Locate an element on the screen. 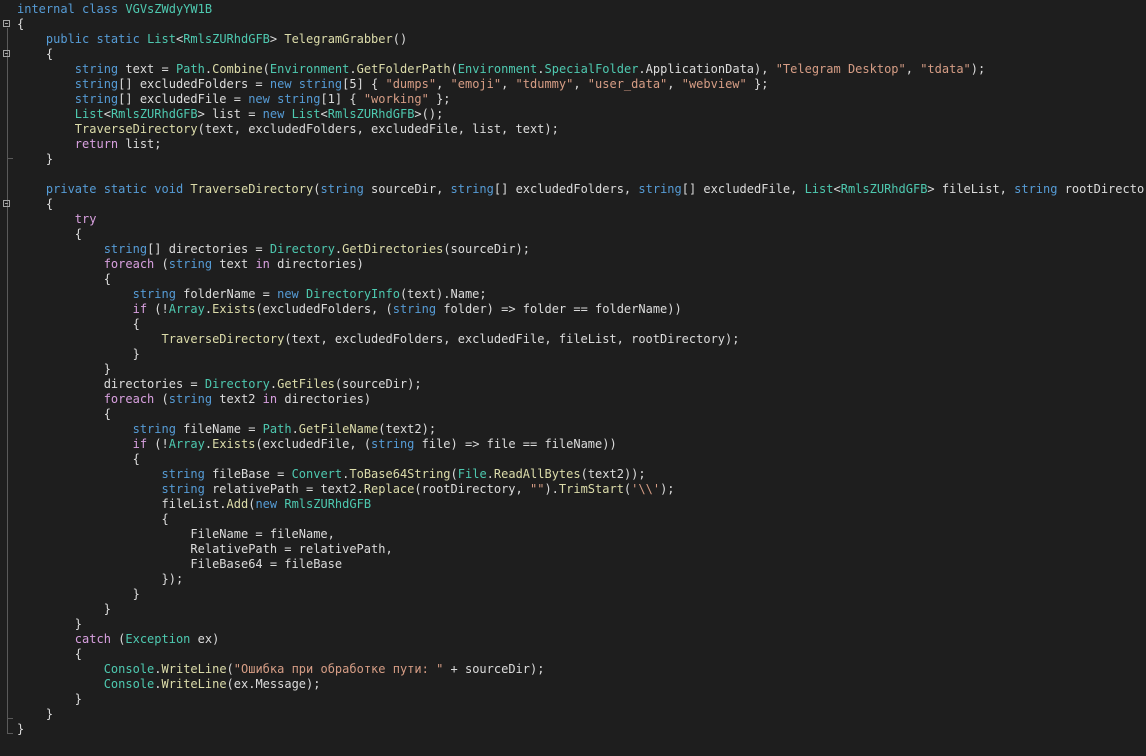 This screenshot has width=1146, height=756. code-token: foreach is located at coordinates (129, 399).